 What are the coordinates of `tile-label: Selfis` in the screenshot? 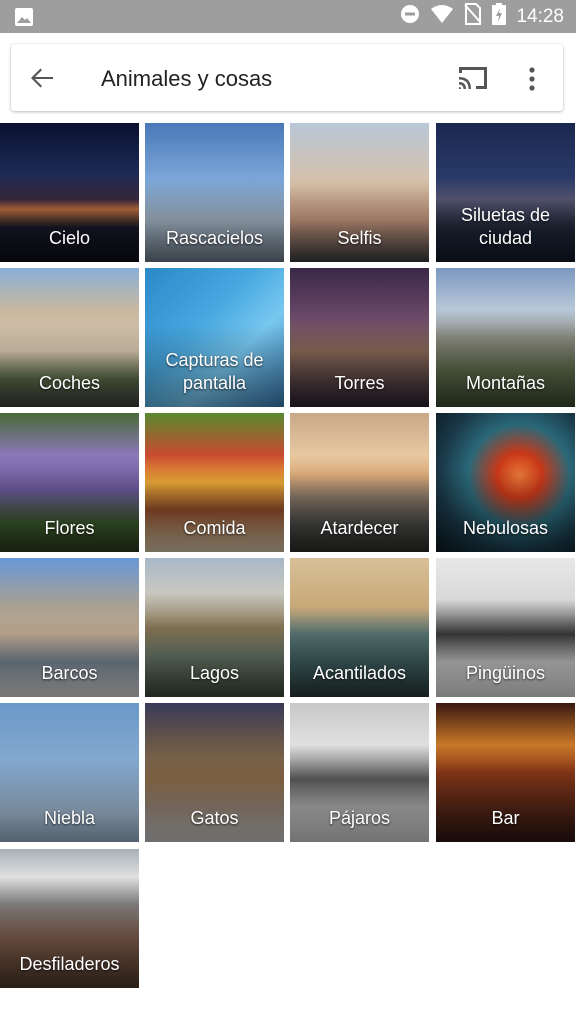 It's located at (359, 238).